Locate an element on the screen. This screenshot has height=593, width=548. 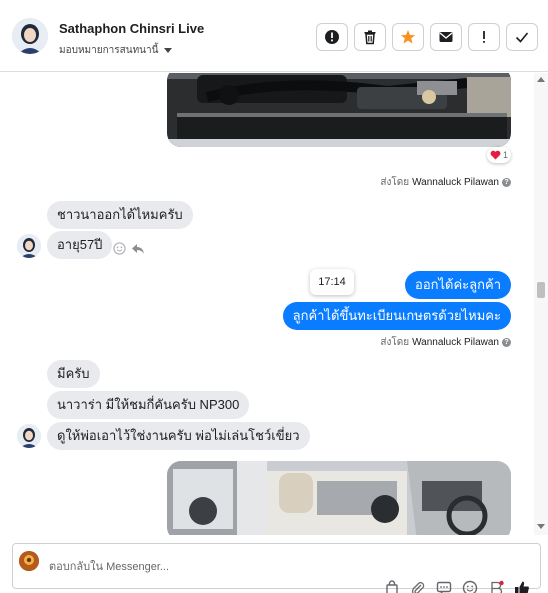
saved-reply-button is located at coordinates (392, 586).